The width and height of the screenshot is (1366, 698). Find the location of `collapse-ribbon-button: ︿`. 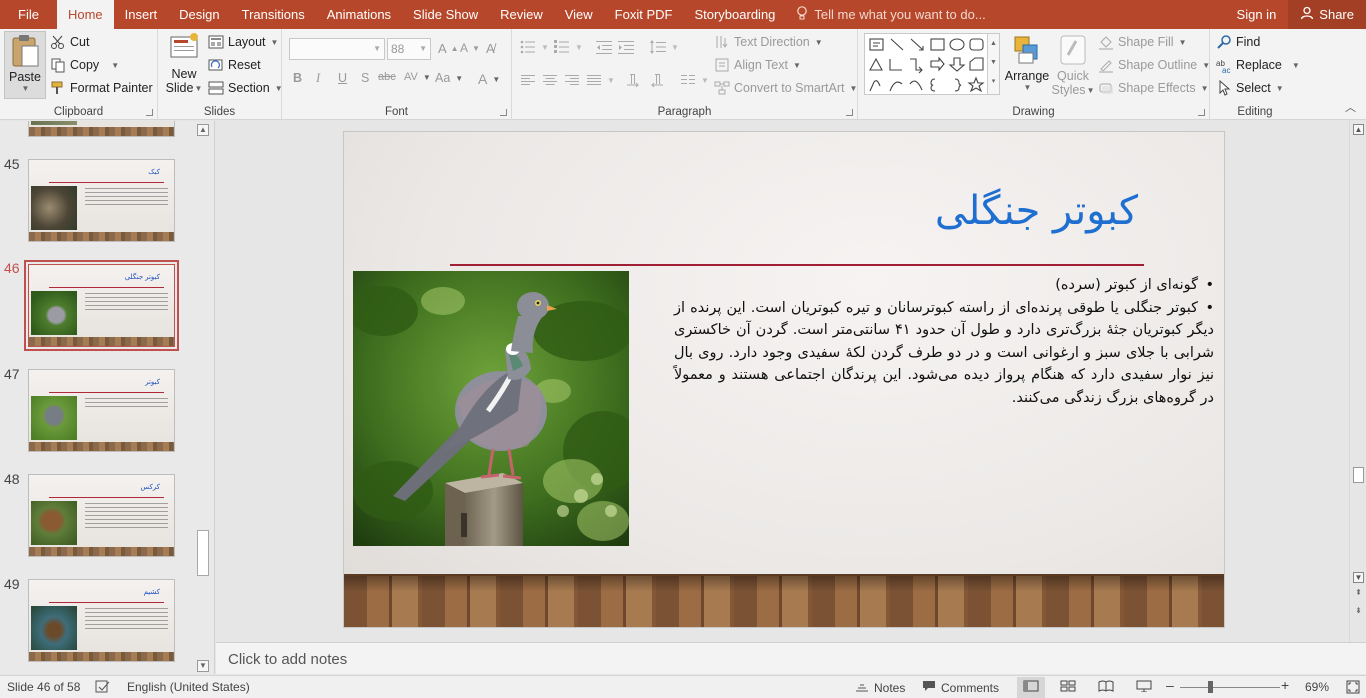

collapse-ribbon-button: ︿ is located at coordinates (1350, 107).